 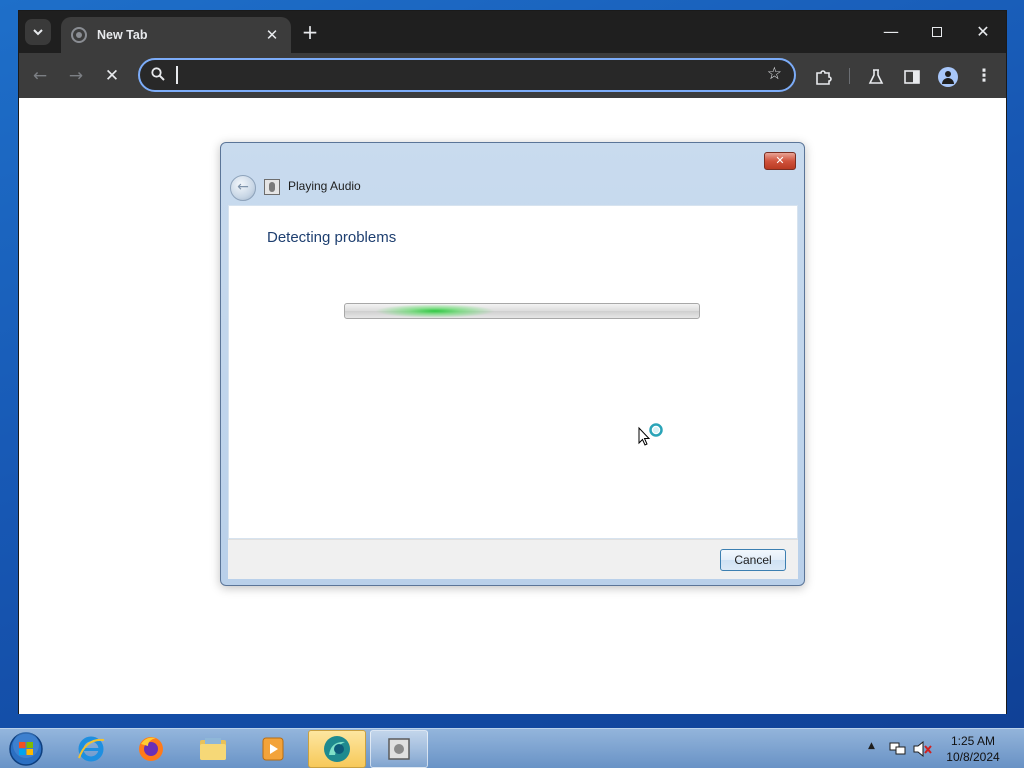 I want to click on loading-favicon-icon, so click(x=79, y=35).